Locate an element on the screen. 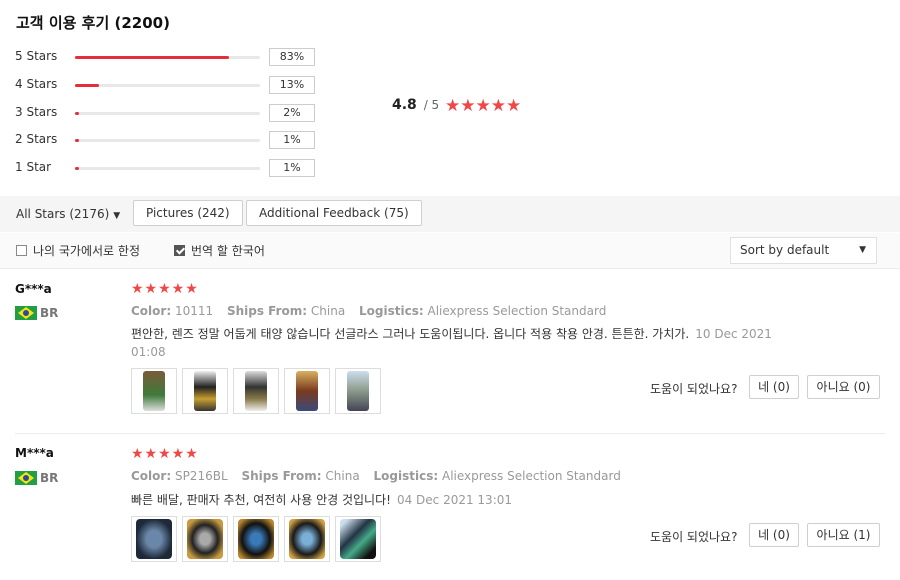  helpful-no-button: 아니요 (0) is located at coordinates (843, 387).